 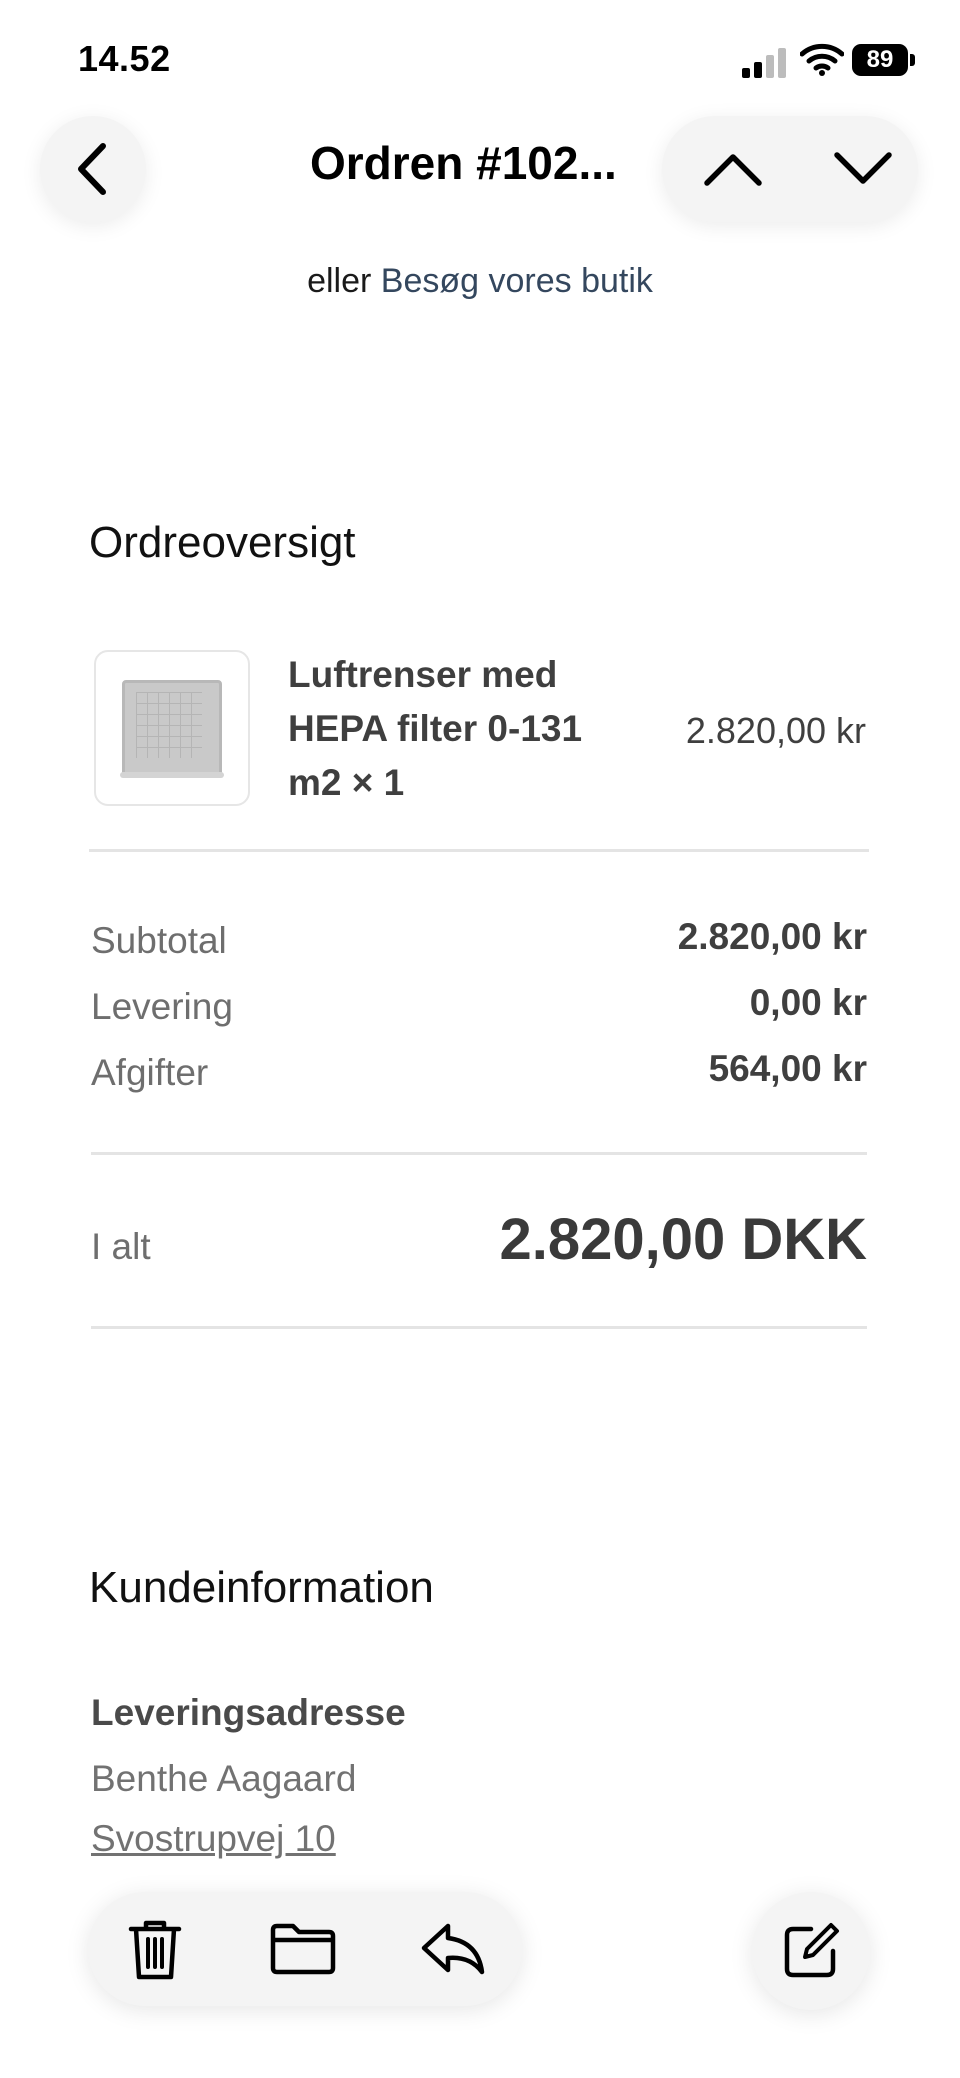 I want to click on compose-icon, so click(x=811, y=1950).